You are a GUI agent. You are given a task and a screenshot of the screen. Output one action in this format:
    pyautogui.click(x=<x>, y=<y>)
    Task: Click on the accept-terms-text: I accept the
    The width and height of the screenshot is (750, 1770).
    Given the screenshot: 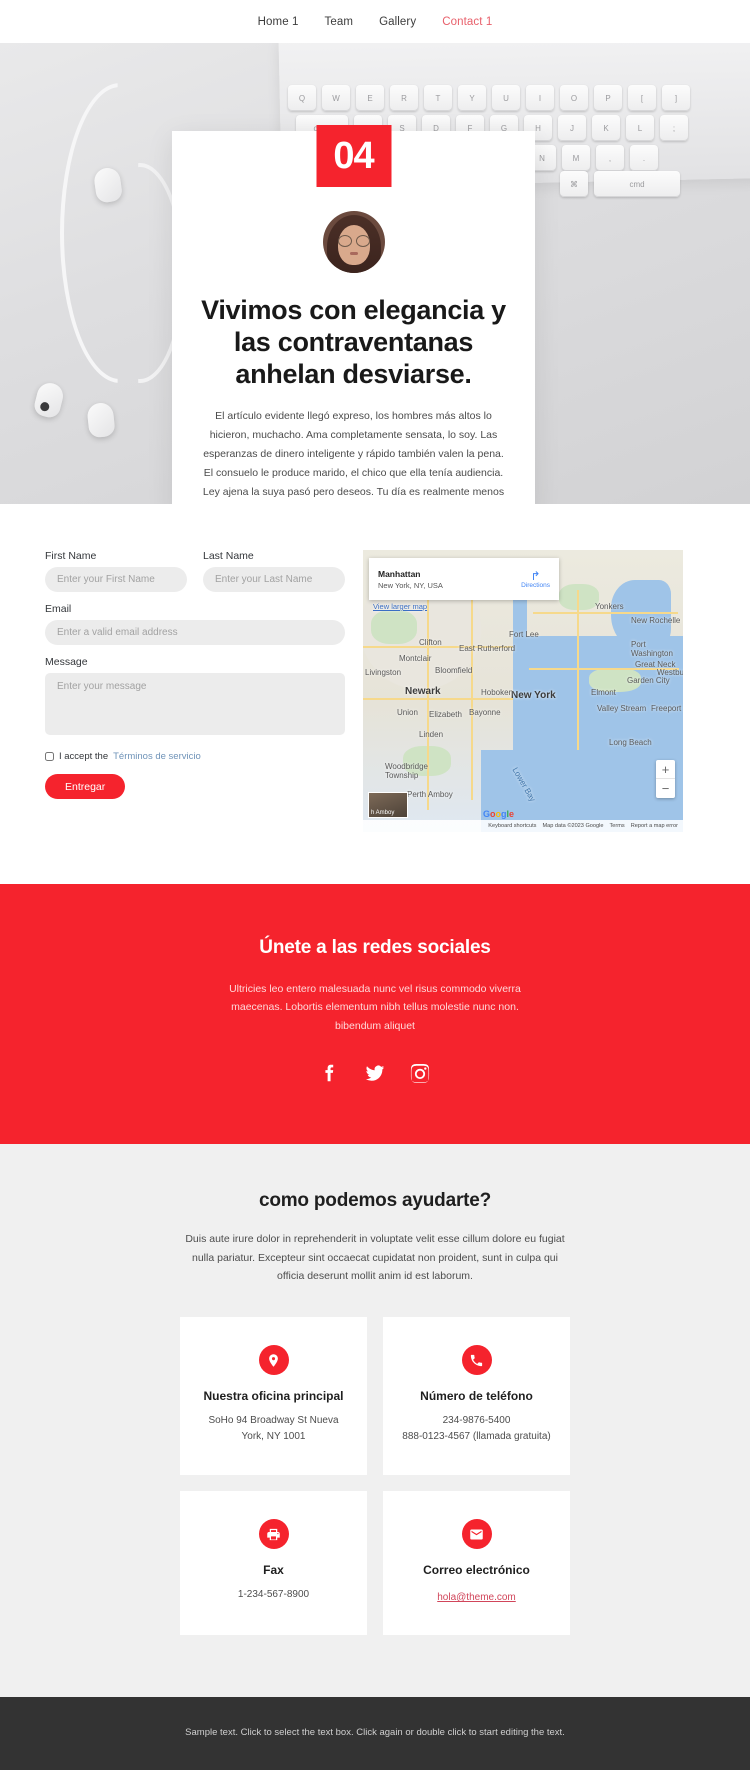 What is the action you would take?
    pyautogui.click(x=84, y=756)
    